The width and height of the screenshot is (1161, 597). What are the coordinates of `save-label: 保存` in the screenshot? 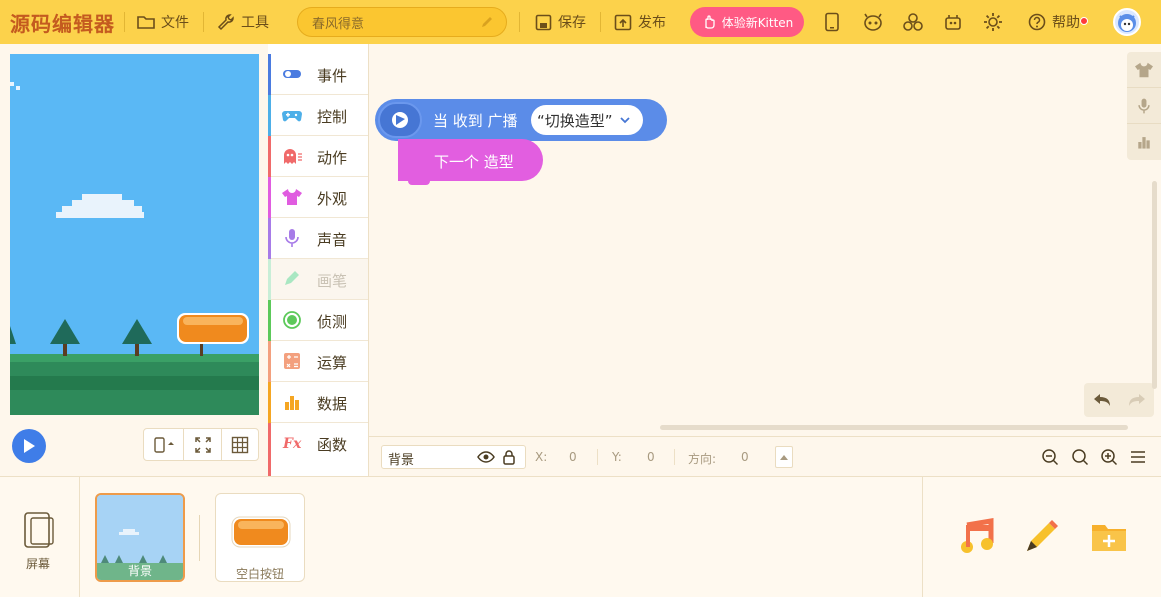 It's located at (572, 23).